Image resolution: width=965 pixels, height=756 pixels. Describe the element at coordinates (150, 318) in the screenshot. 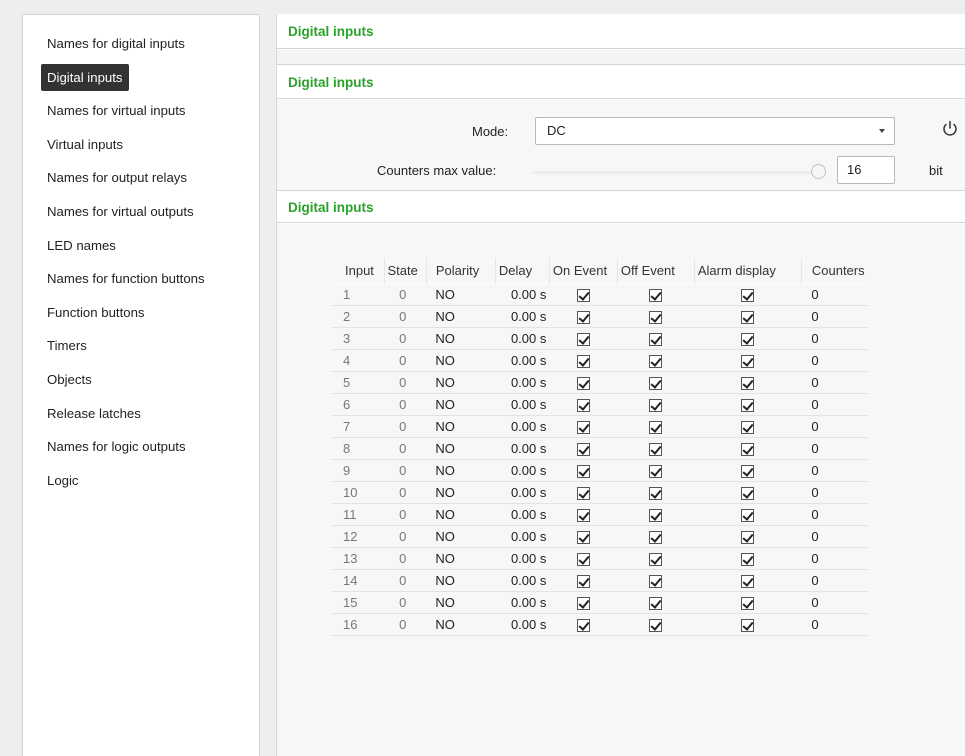

I see `sidebar-item-function-buttons: Function buttons` at that location.